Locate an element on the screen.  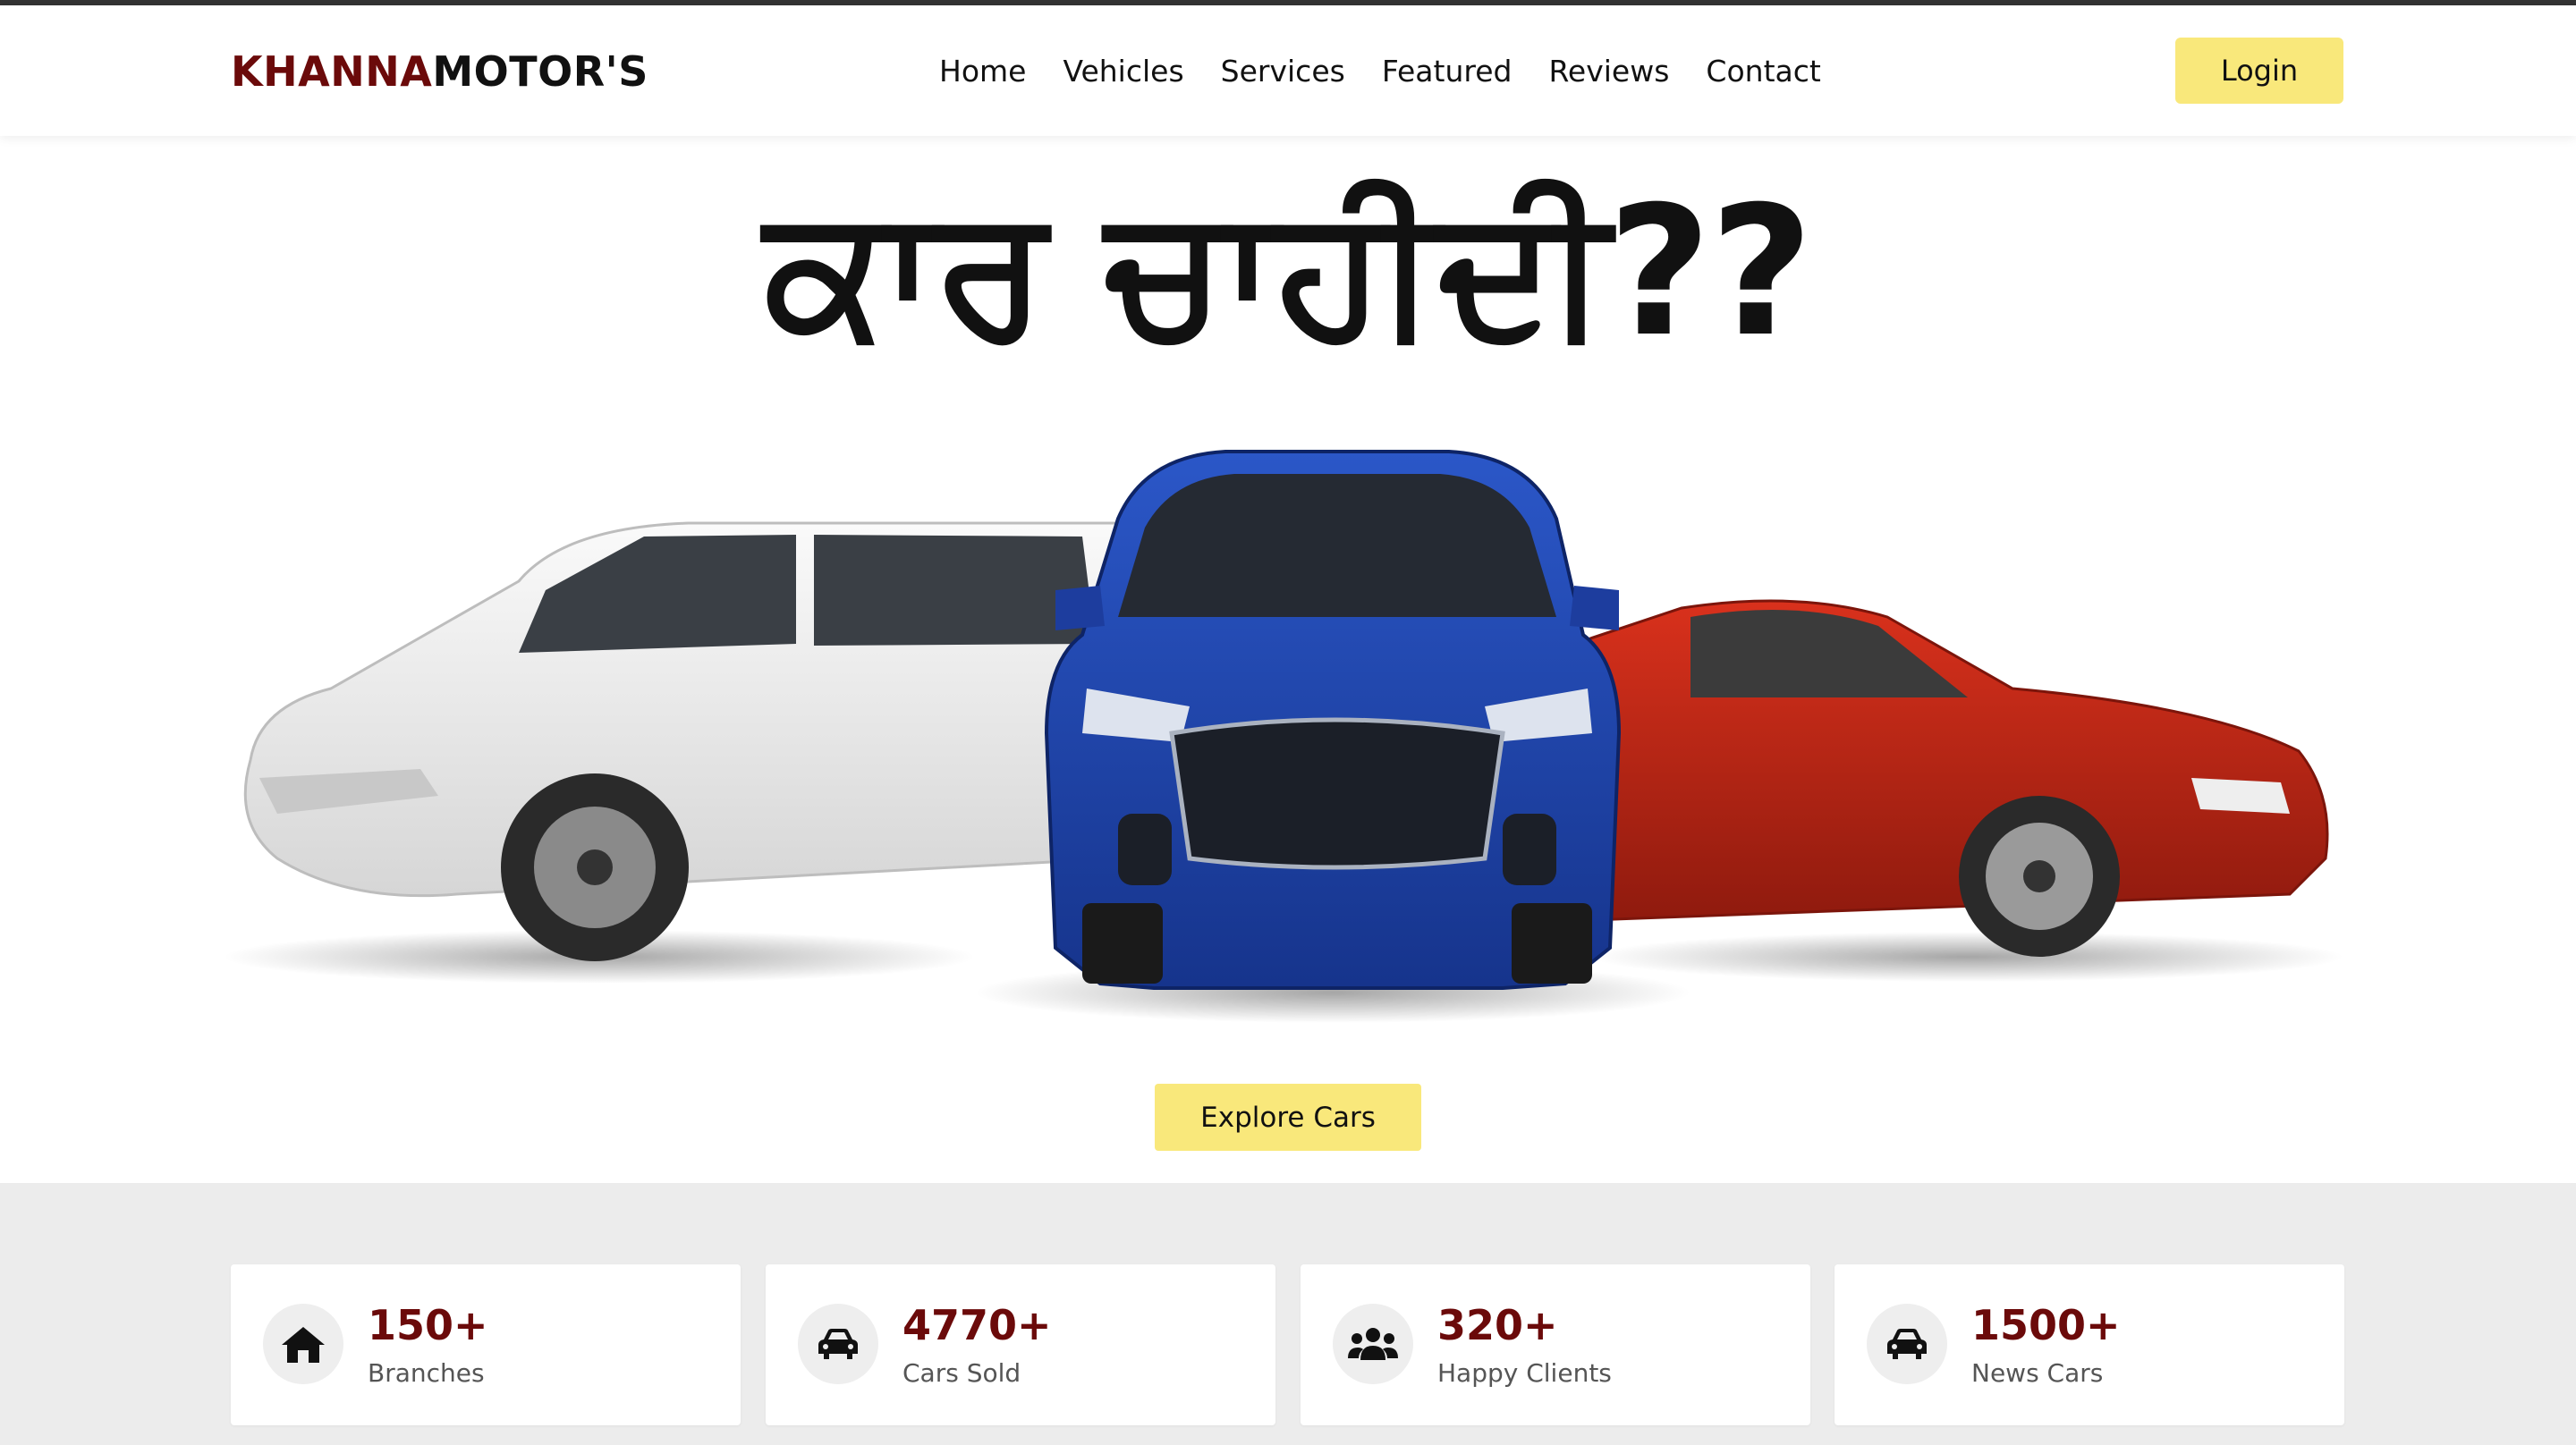
red-sedan is located at coordinates (1931, 790).